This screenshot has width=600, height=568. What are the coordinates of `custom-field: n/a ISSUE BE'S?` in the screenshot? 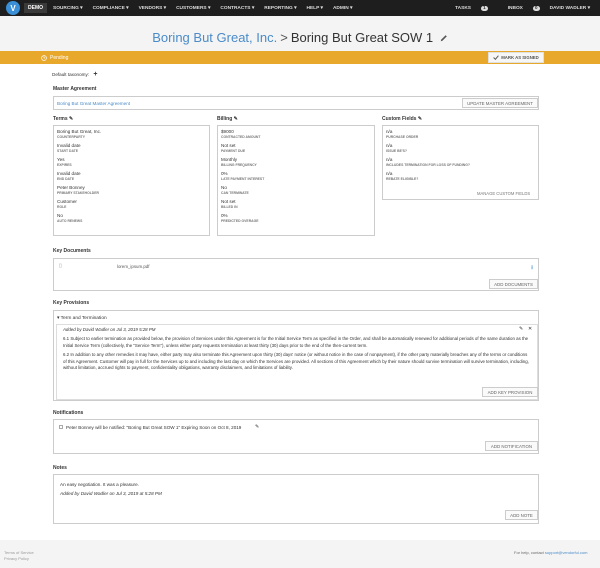 It's located at (462, 148).